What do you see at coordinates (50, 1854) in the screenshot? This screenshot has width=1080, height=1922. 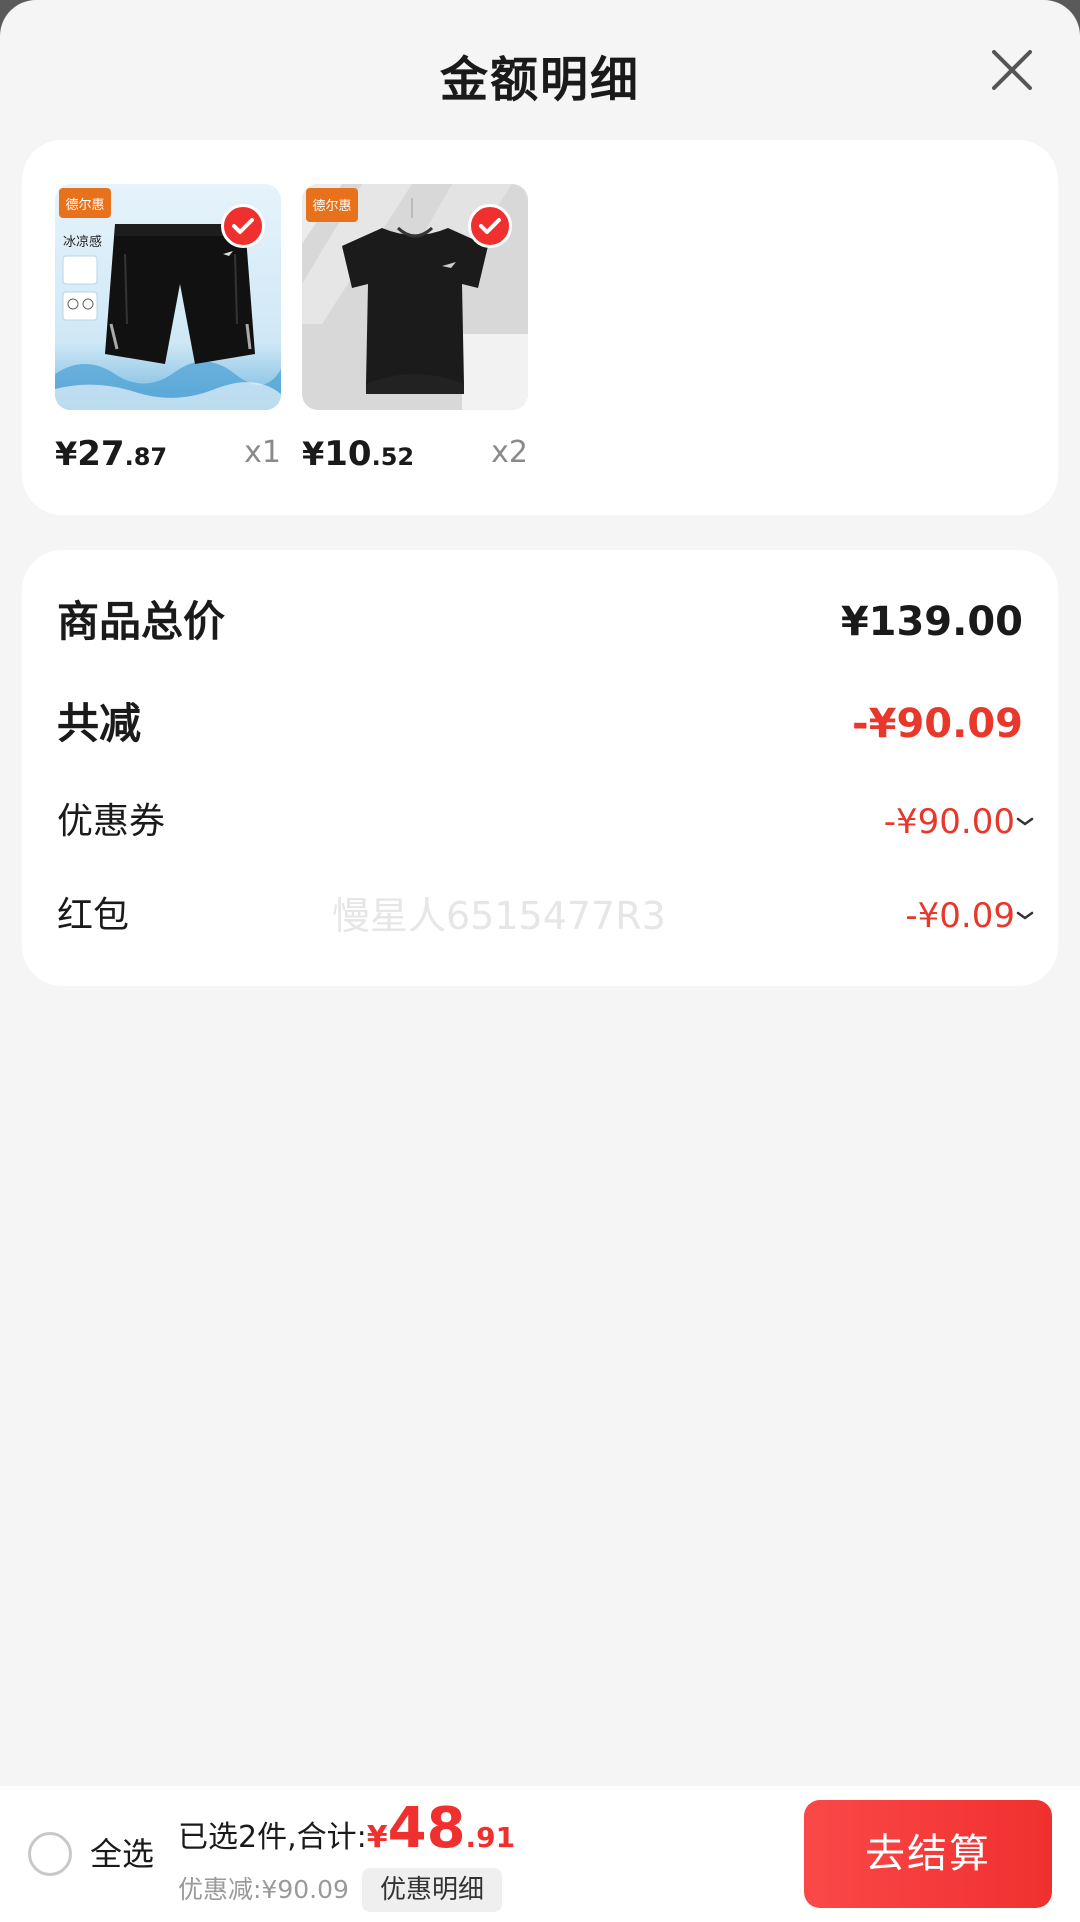 I see `select-all-radio` at bounding box center [50, 1854].